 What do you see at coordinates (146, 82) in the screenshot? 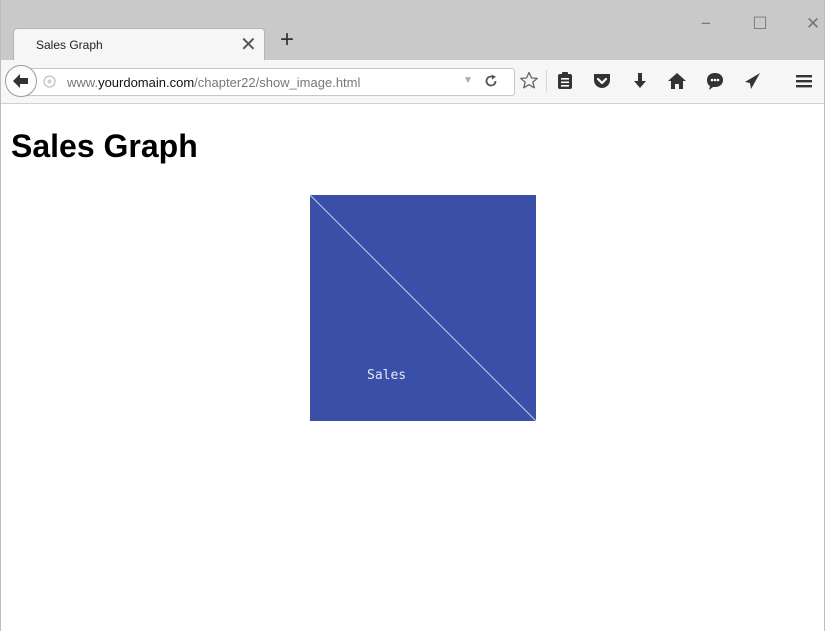
I see `url-domain: yourdomain.com` at bounding box center [146, 82].